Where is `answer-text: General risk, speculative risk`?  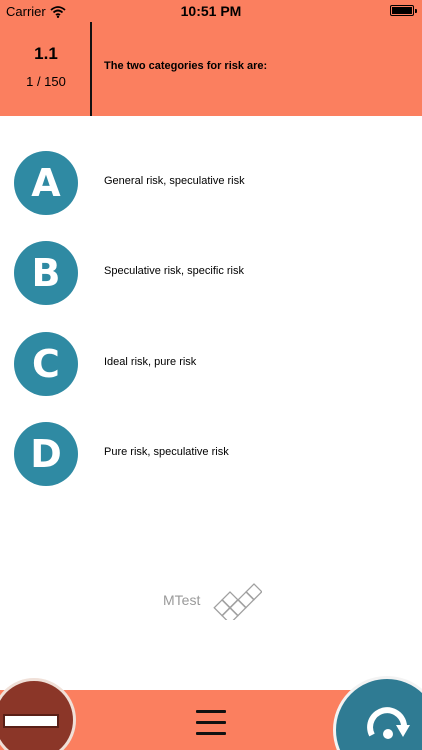
answer-text: General risk, speculative risk is located at coordinates (174, 181).